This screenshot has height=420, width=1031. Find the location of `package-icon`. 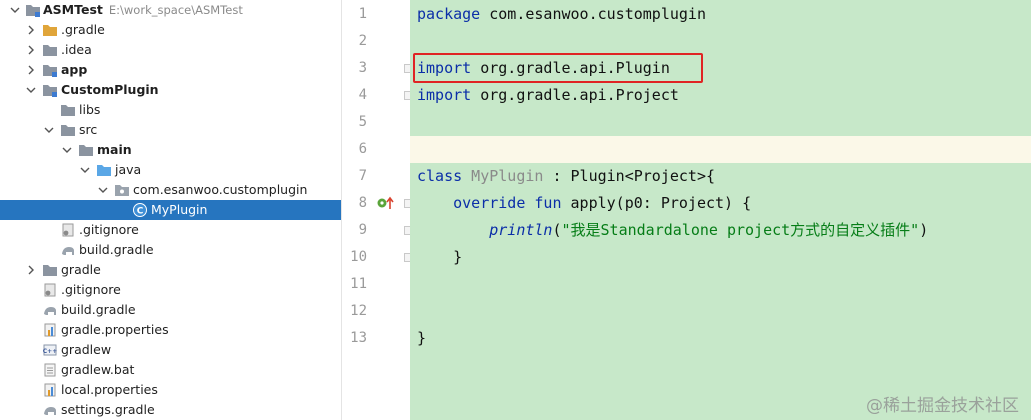

package-icon is located at coordinates (122, 190).